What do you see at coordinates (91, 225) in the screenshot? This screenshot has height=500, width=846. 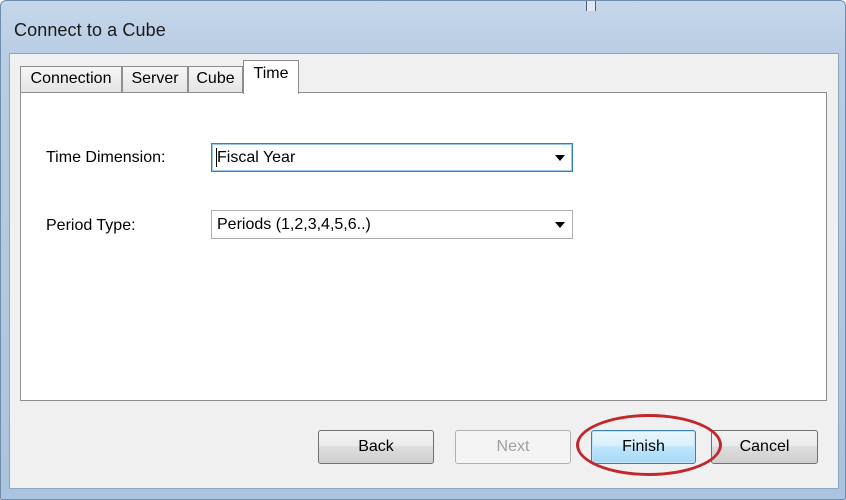 I see `period-type-label: Period Type:` at bounding box center [91, 225].